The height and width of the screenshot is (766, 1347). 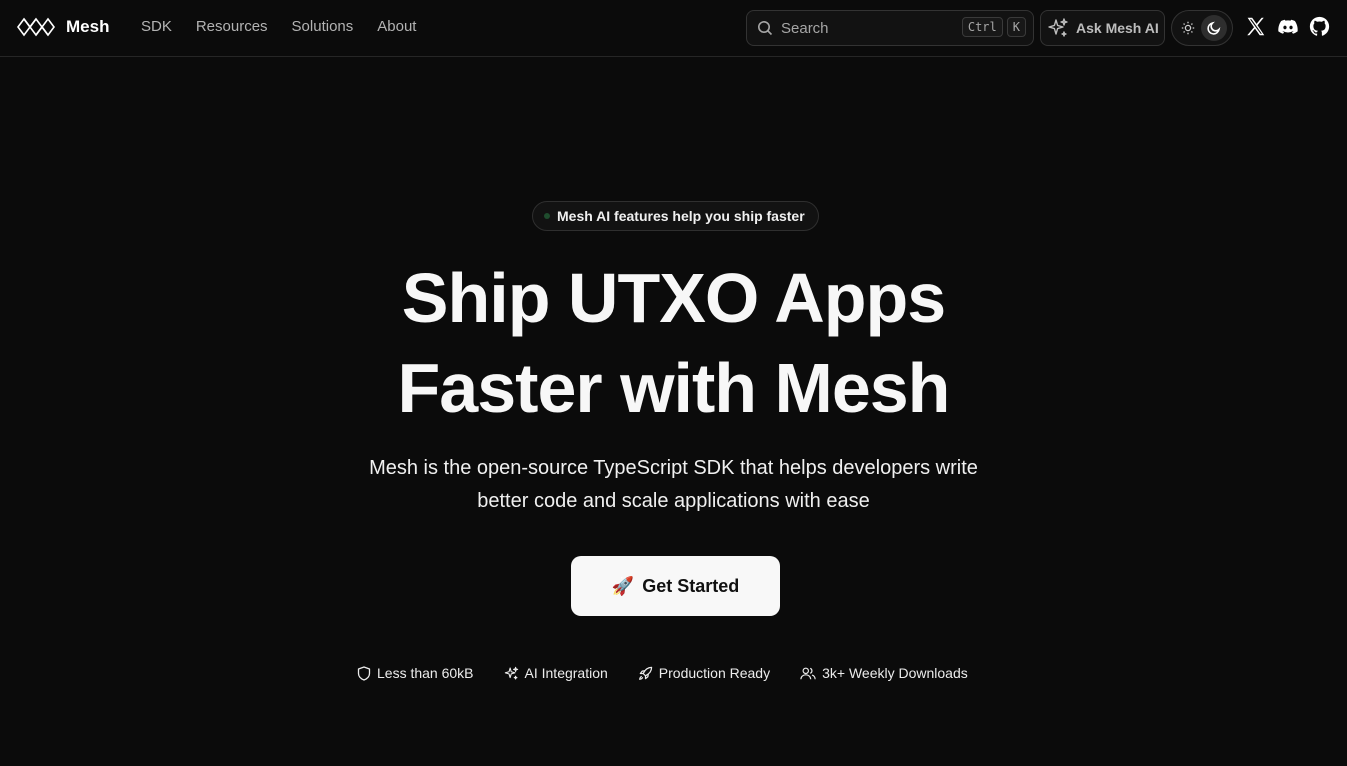 I want to click on announcement-badge: Mesh AI features help you ship faster, so click(x=675, y=216).